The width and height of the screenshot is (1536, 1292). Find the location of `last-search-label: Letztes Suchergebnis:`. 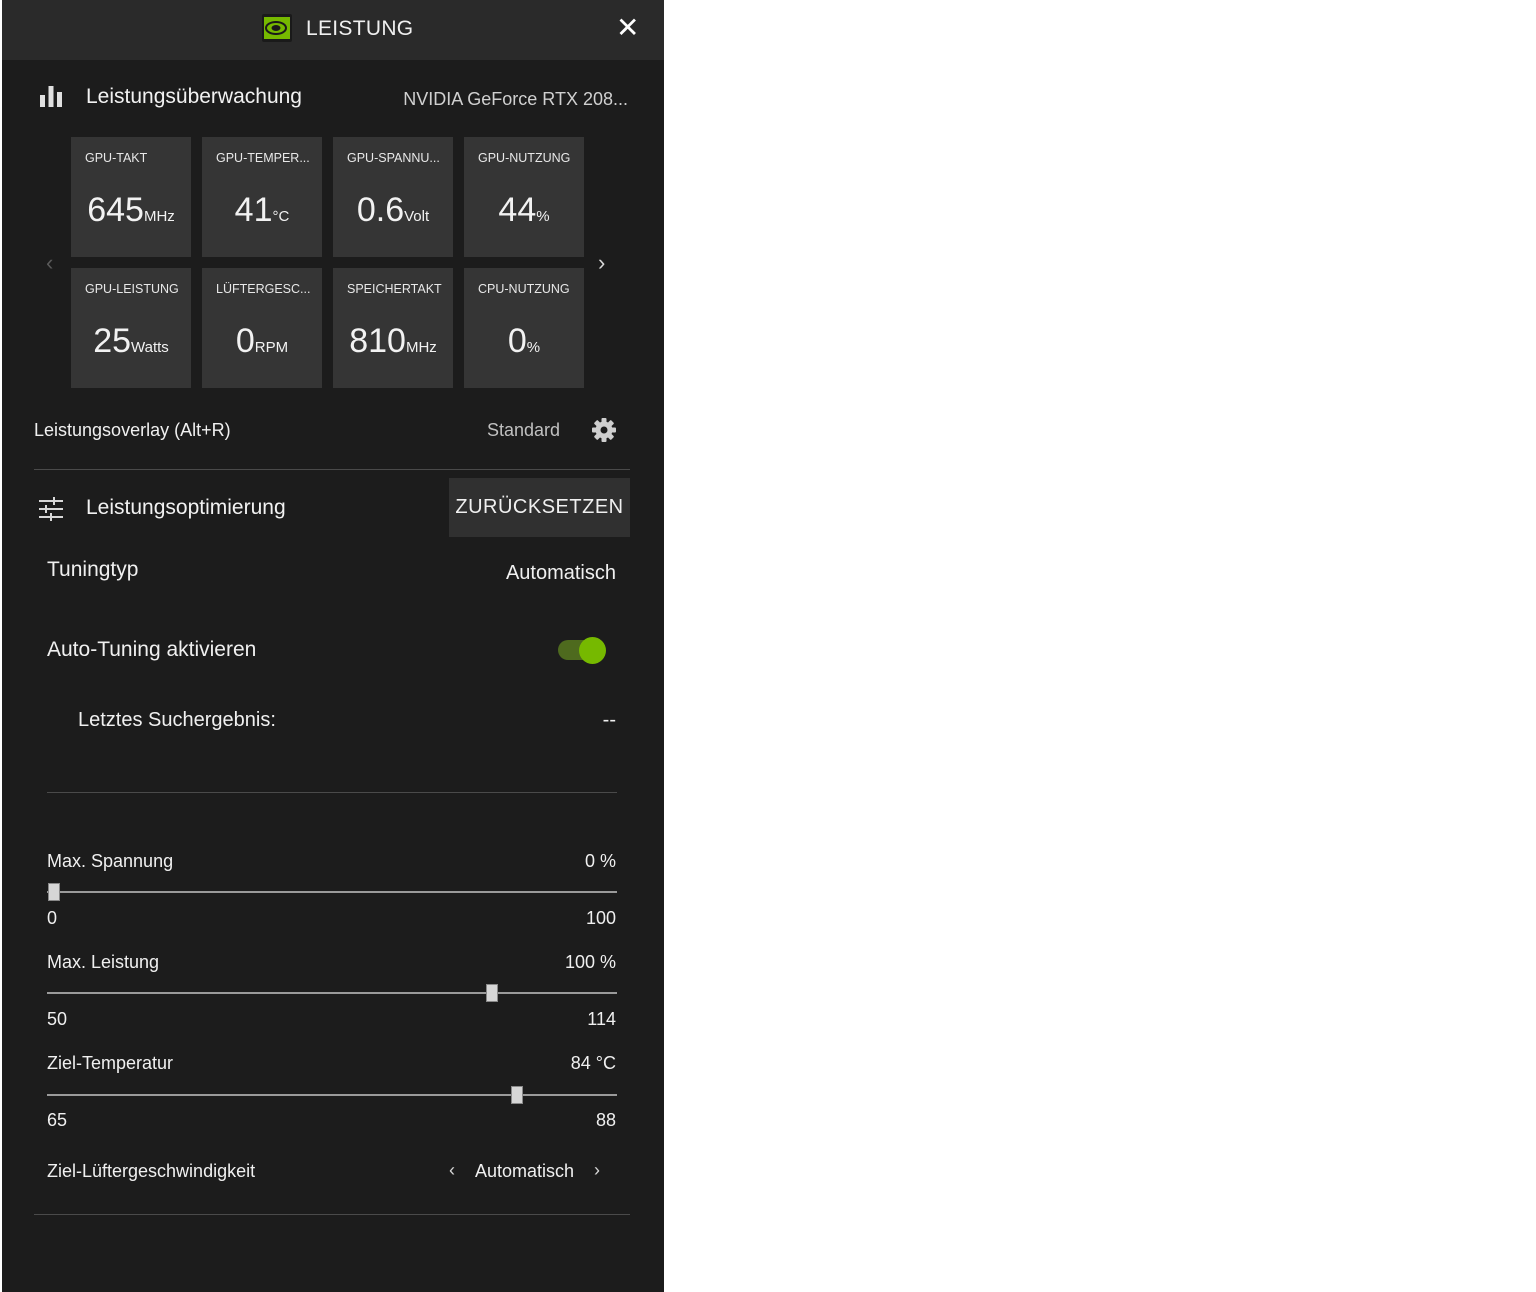

last-search-label: Letztes Suchergebnis: is located at coordinates (177, 720).